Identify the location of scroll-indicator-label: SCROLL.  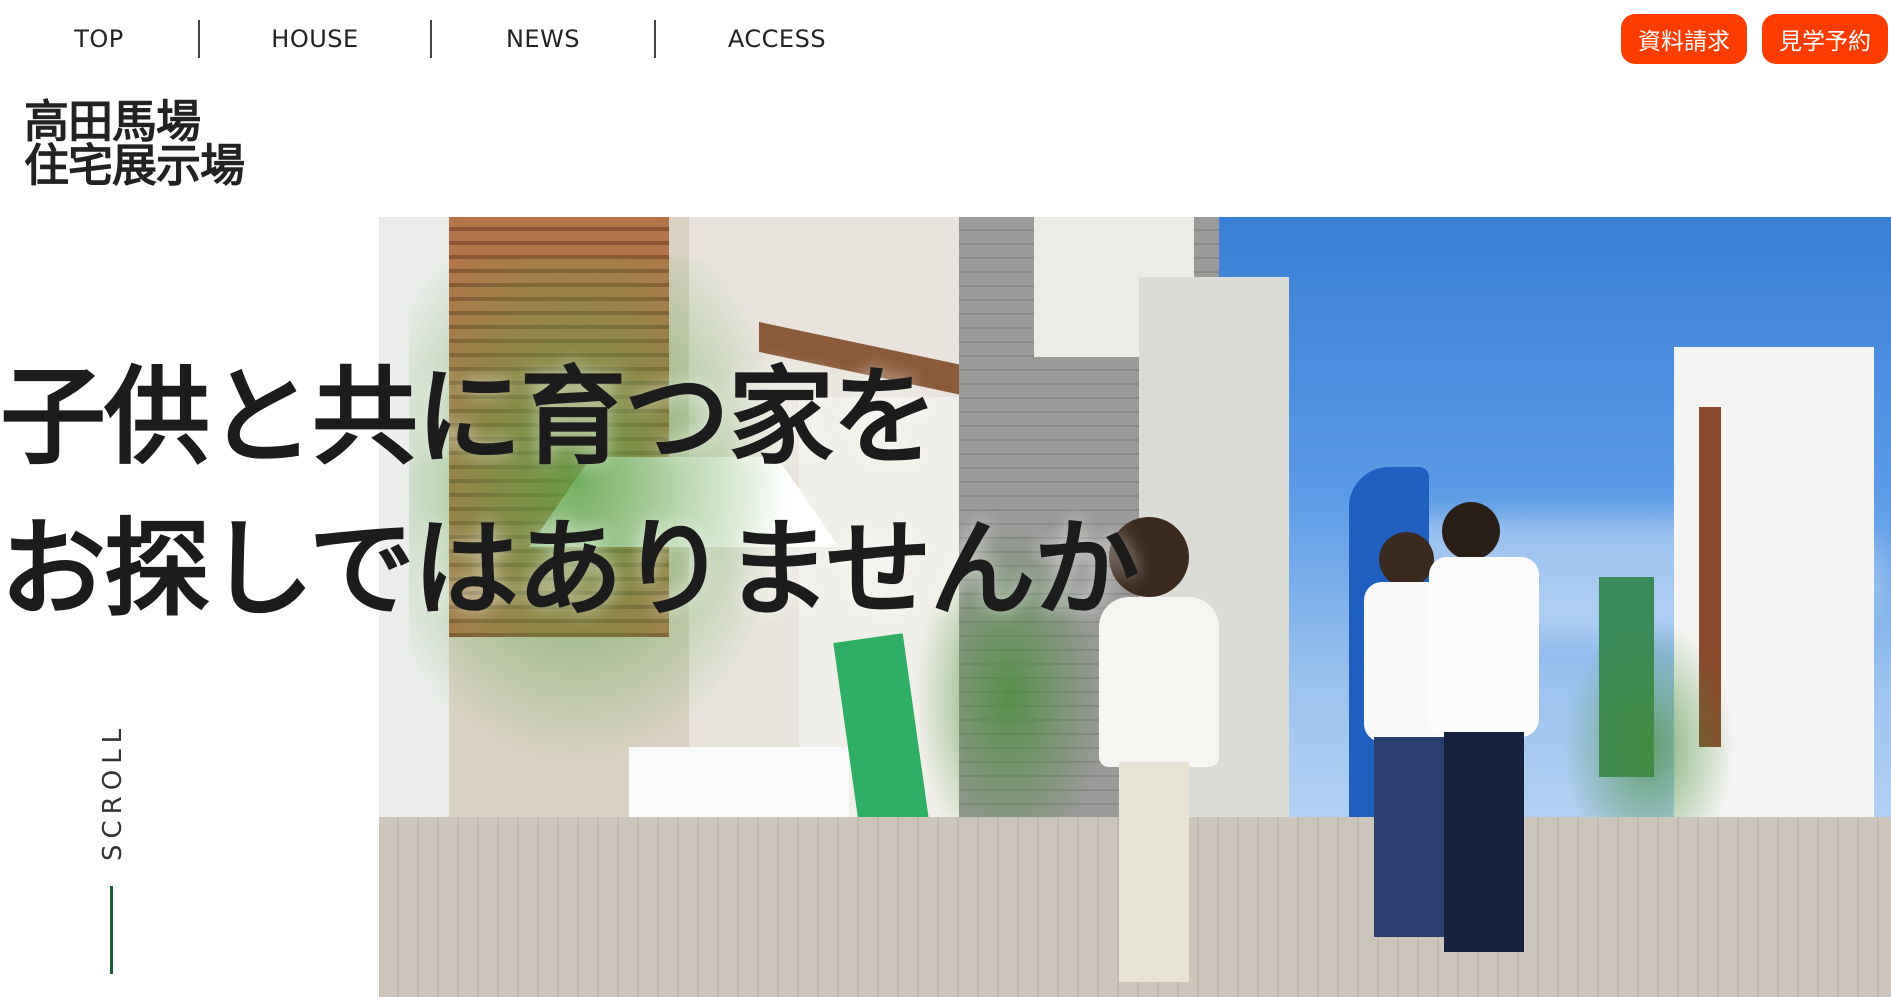
(113, 792).